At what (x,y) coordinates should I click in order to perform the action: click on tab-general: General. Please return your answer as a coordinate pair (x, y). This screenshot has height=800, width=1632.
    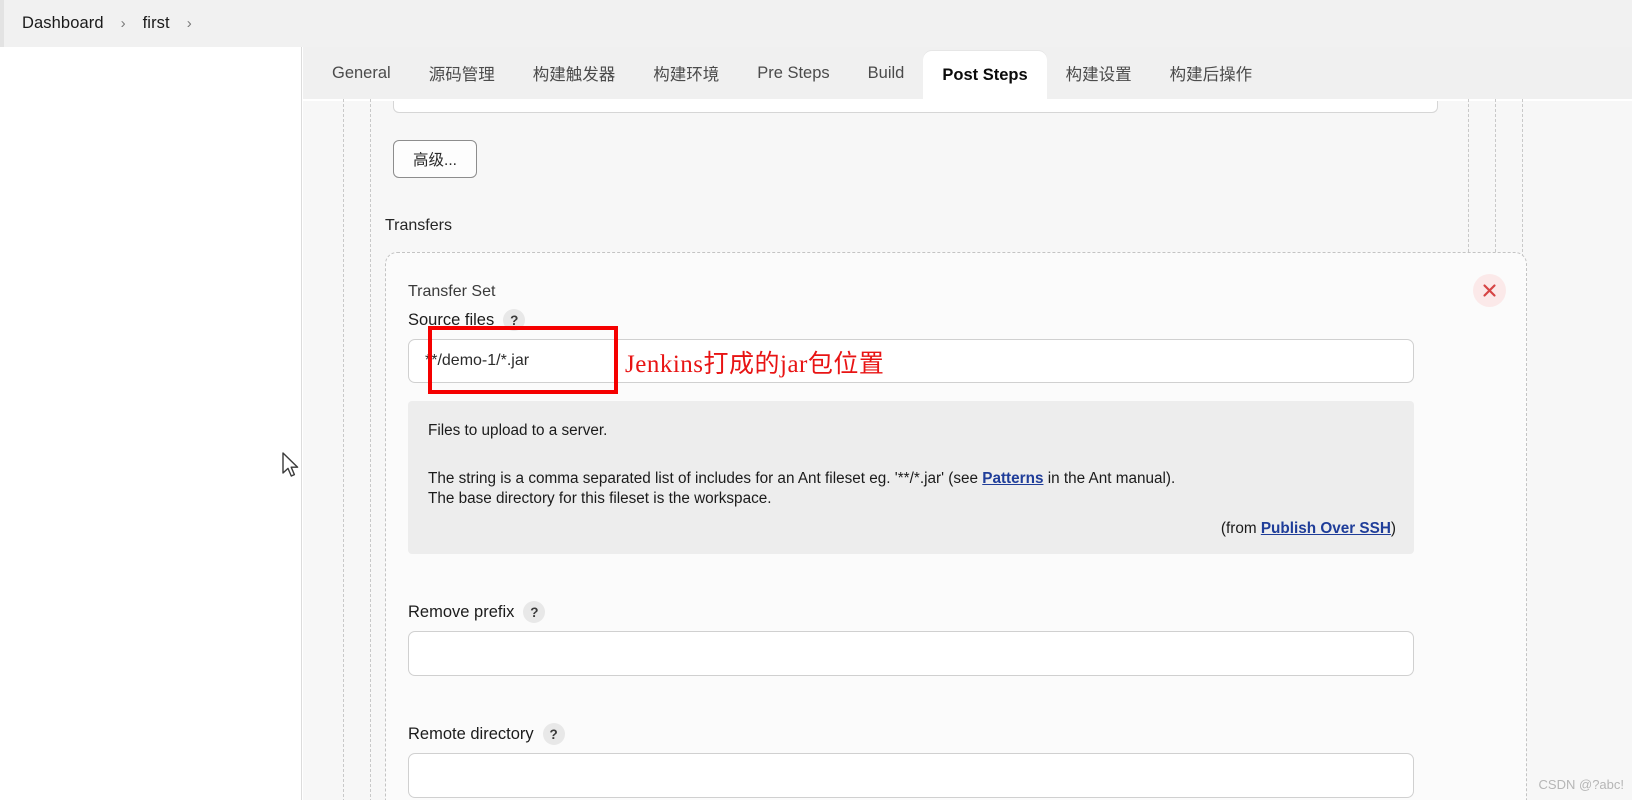
    Looking at the image, I should click on (361, 73).